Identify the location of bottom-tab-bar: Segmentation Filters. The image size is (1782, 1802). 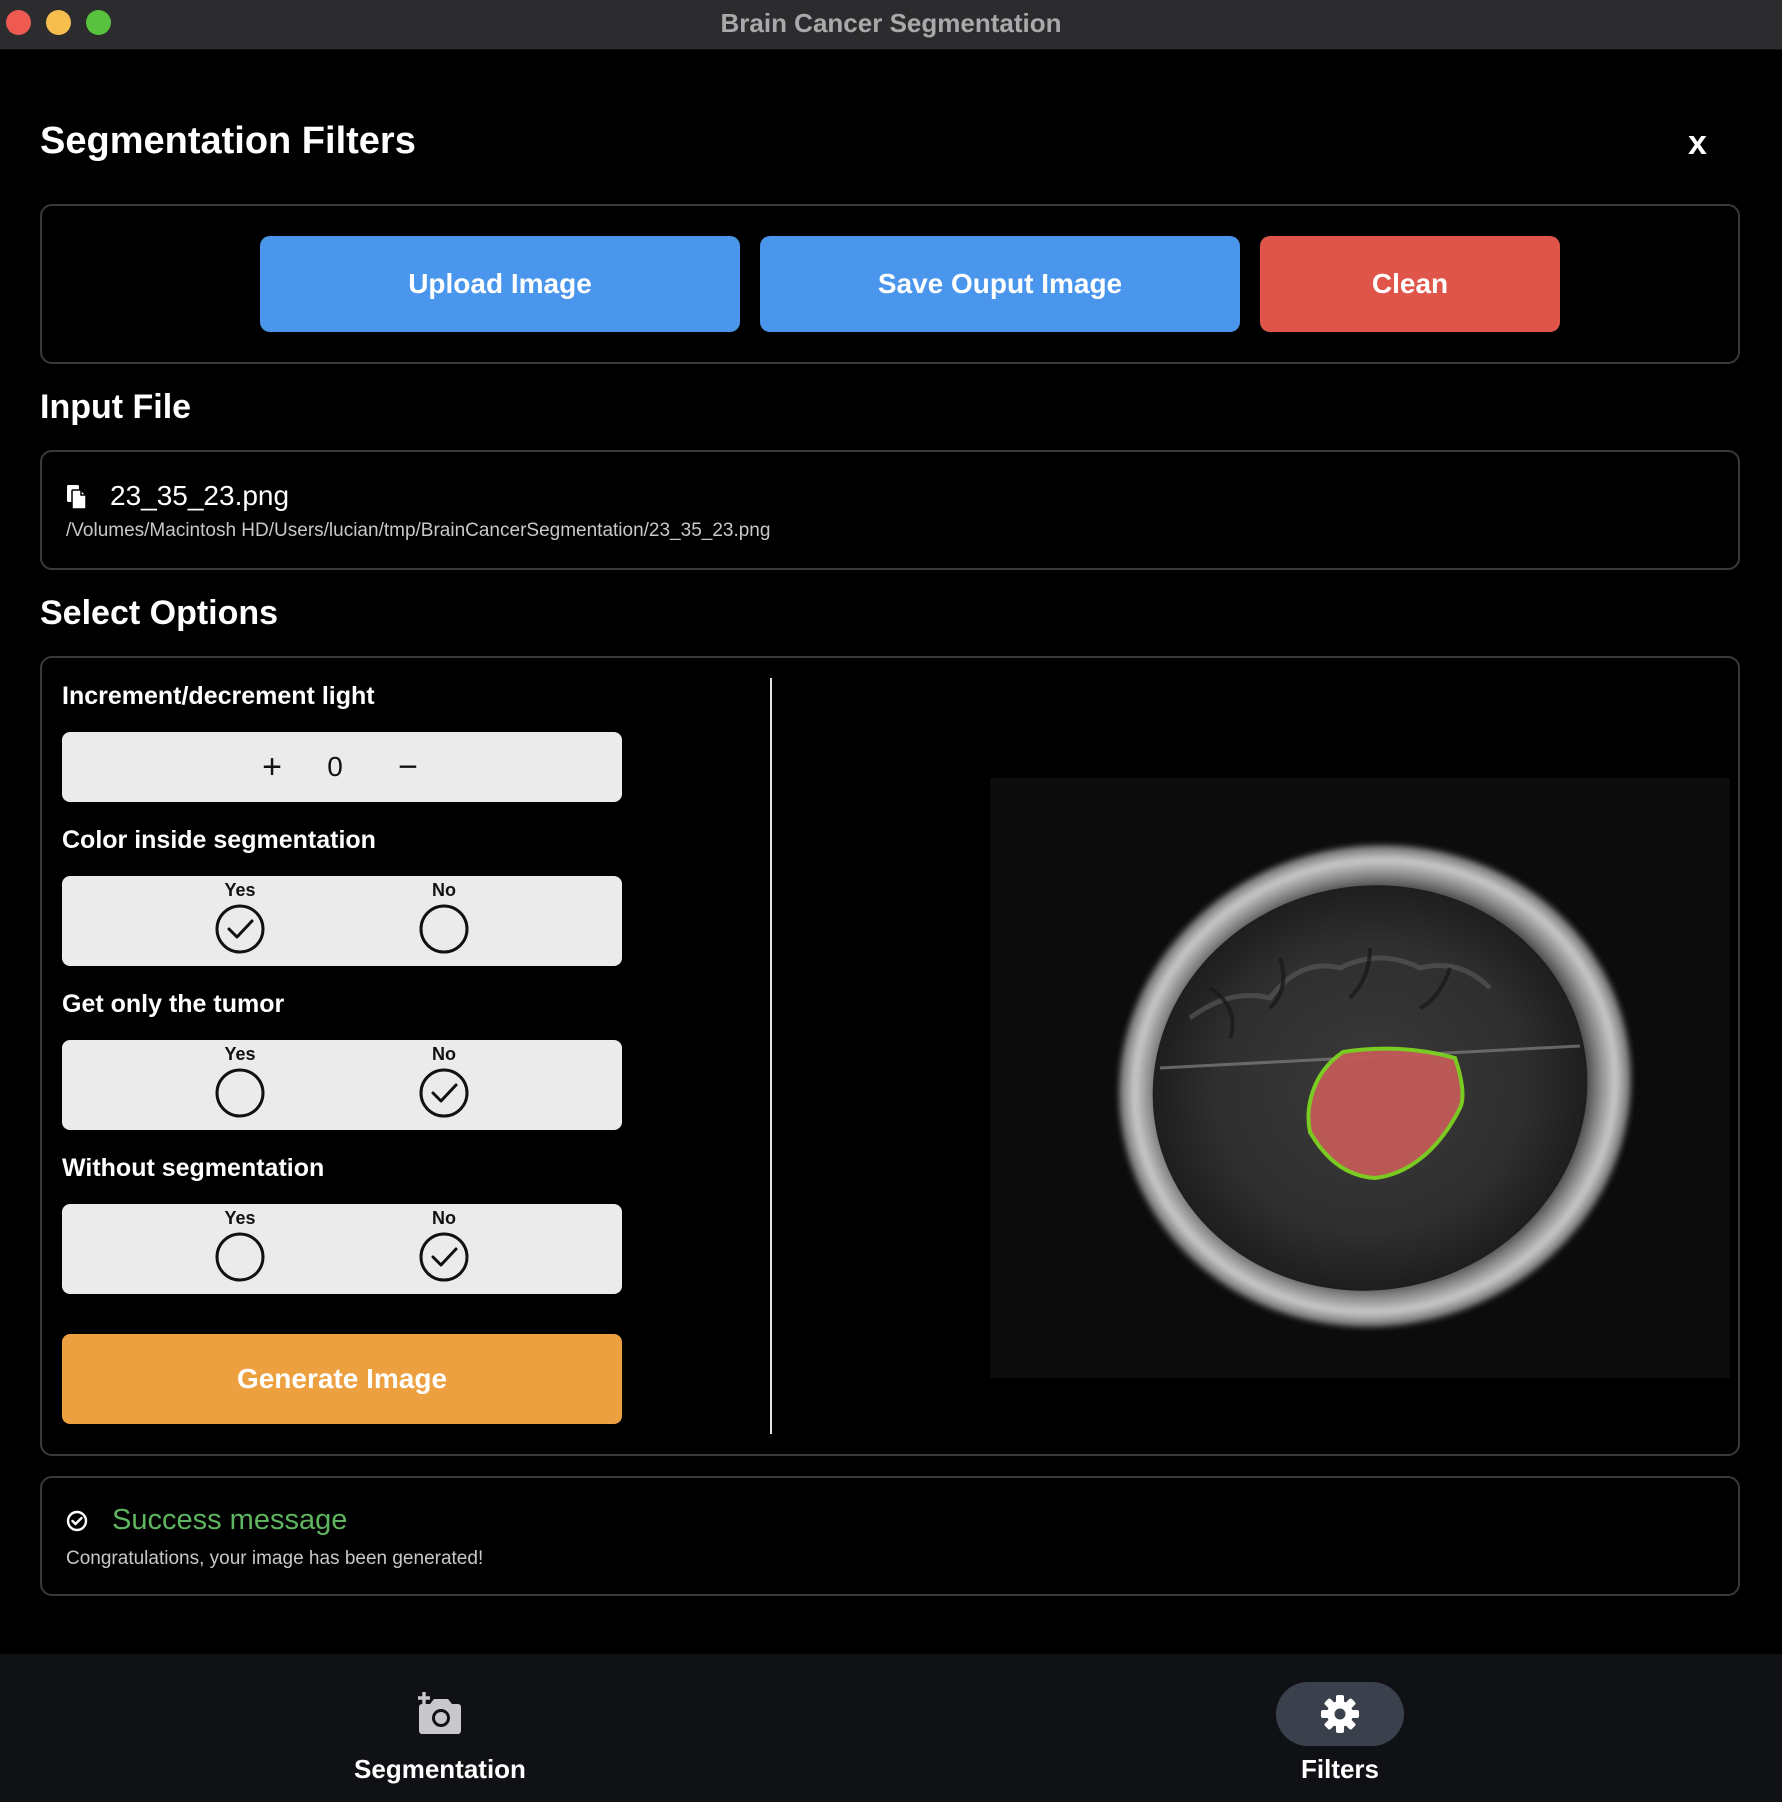
(891, 1728).